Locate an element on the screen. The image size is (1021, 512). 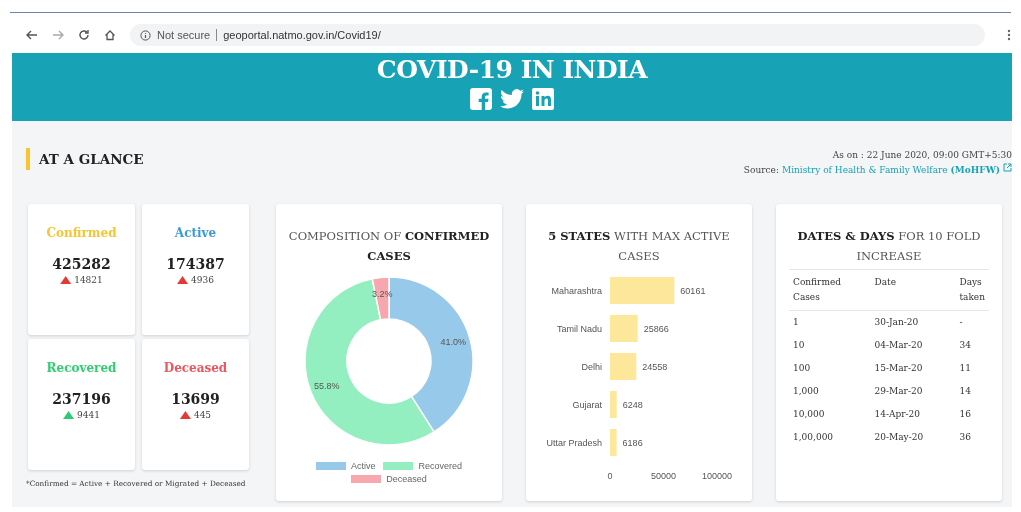
stat-value: 13699 is located at coordinates (195, 399).